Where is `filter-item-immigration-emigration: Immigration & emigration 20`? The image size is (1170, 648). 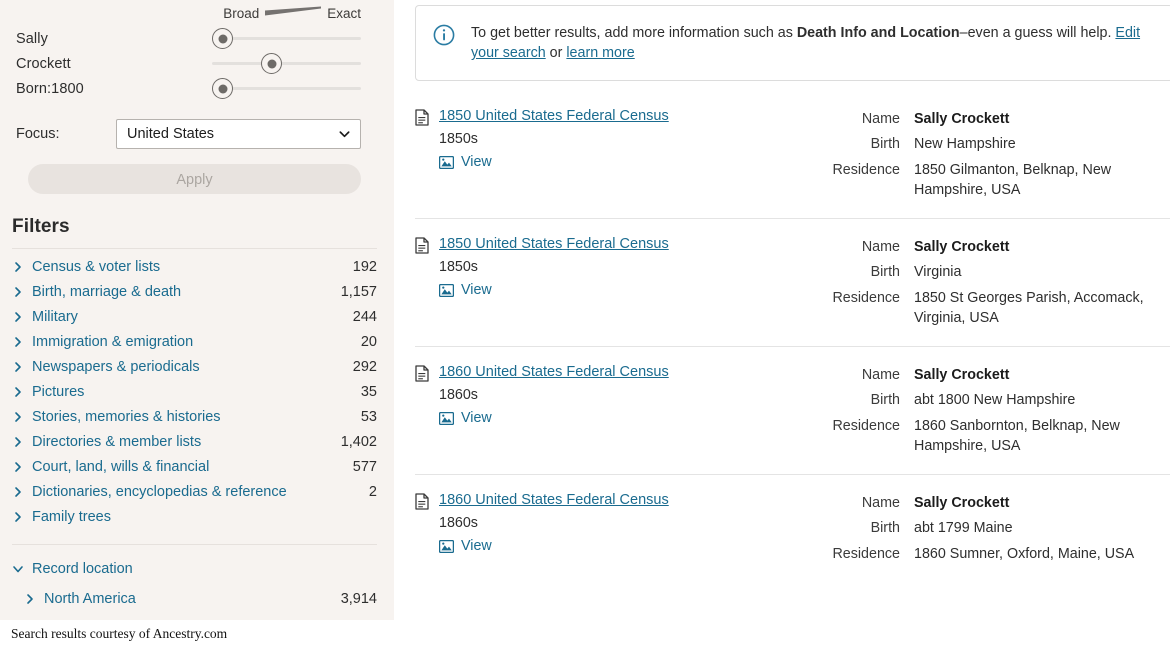
filter-item-immigration-emigration: Immigration & emigration 20 is located at coordinates (197, 341).